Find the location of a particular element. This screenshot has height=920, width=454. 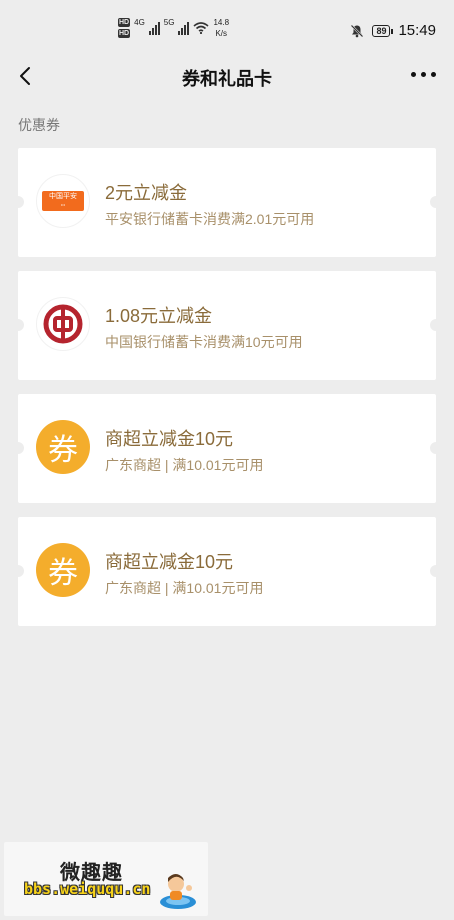

pingan-bank-logo: 中国平安 ••• is located at coordinates (63, 201).